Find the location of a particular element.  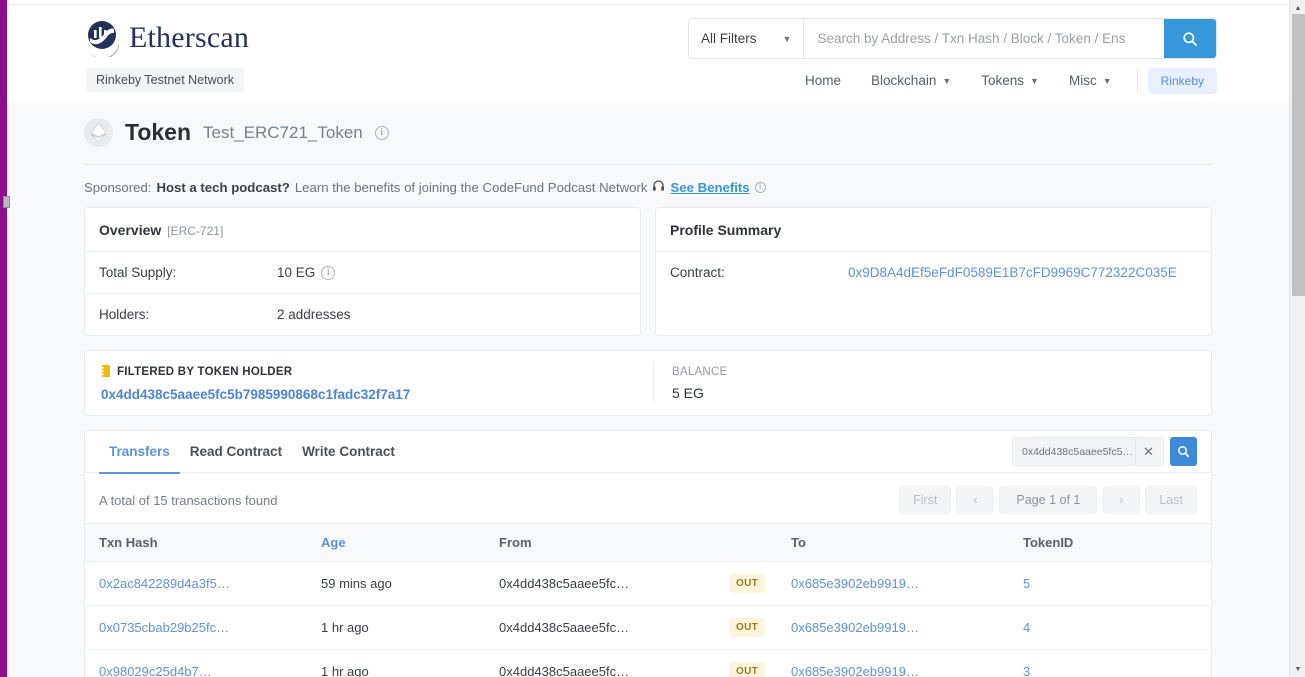

network-badge: Rinkeby Testnet Network is located at coordinates (165, 80).